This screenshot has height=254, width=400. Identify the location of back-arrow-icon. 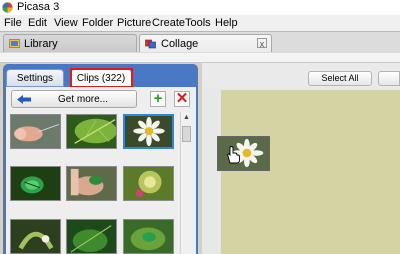
(24, 99).